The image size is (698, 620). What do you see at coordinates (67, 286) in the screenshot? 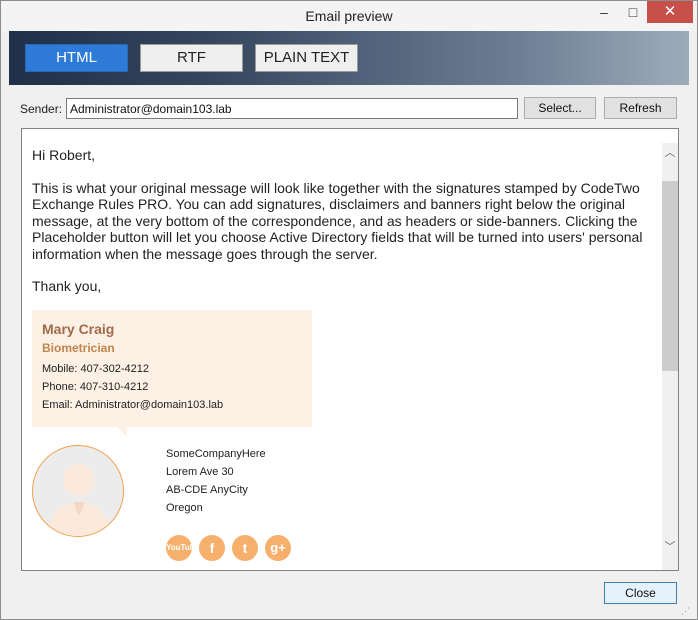
I see `closing-text: Thank you,` at bounding box center [67, 286].